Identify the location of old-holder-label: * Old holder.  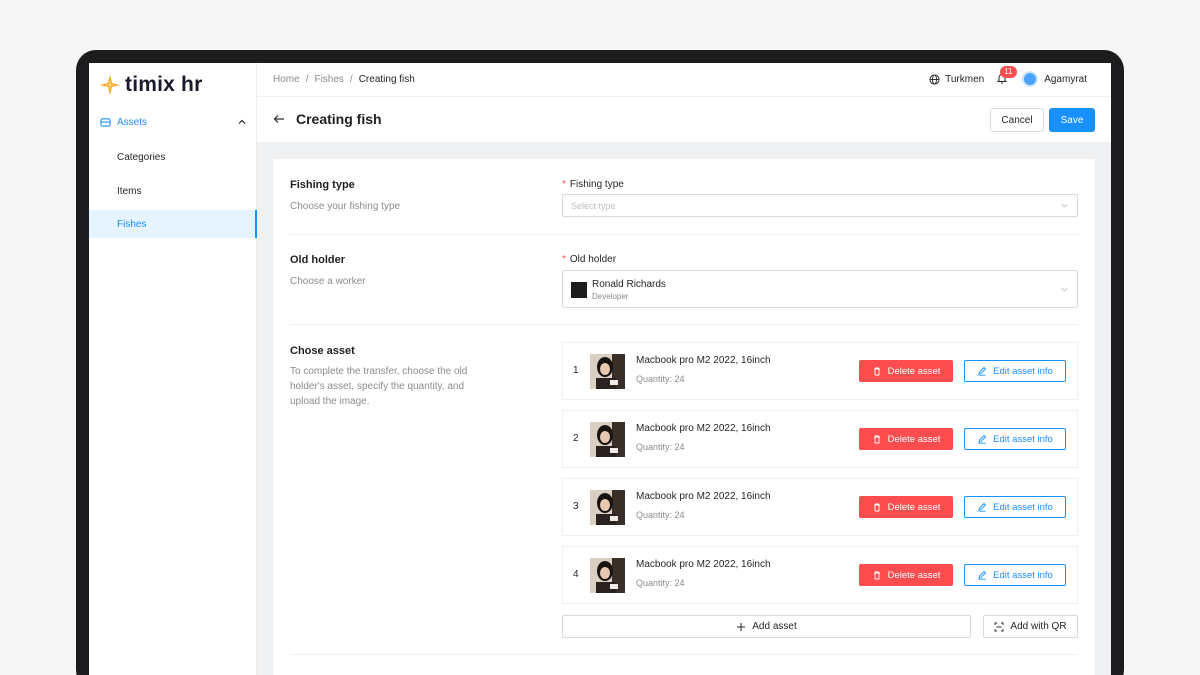
(589, 259).